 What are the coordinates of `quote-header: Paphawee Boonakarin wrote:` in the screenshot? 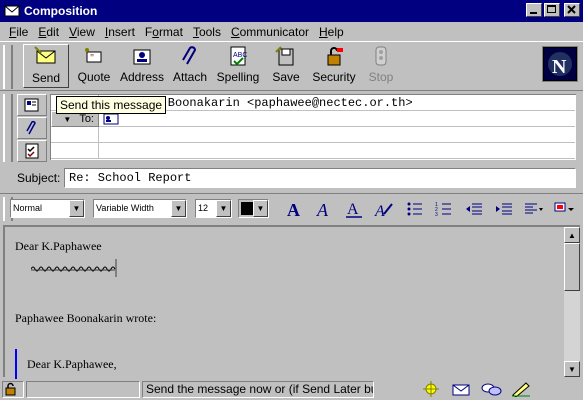 It's located at (86, 318).